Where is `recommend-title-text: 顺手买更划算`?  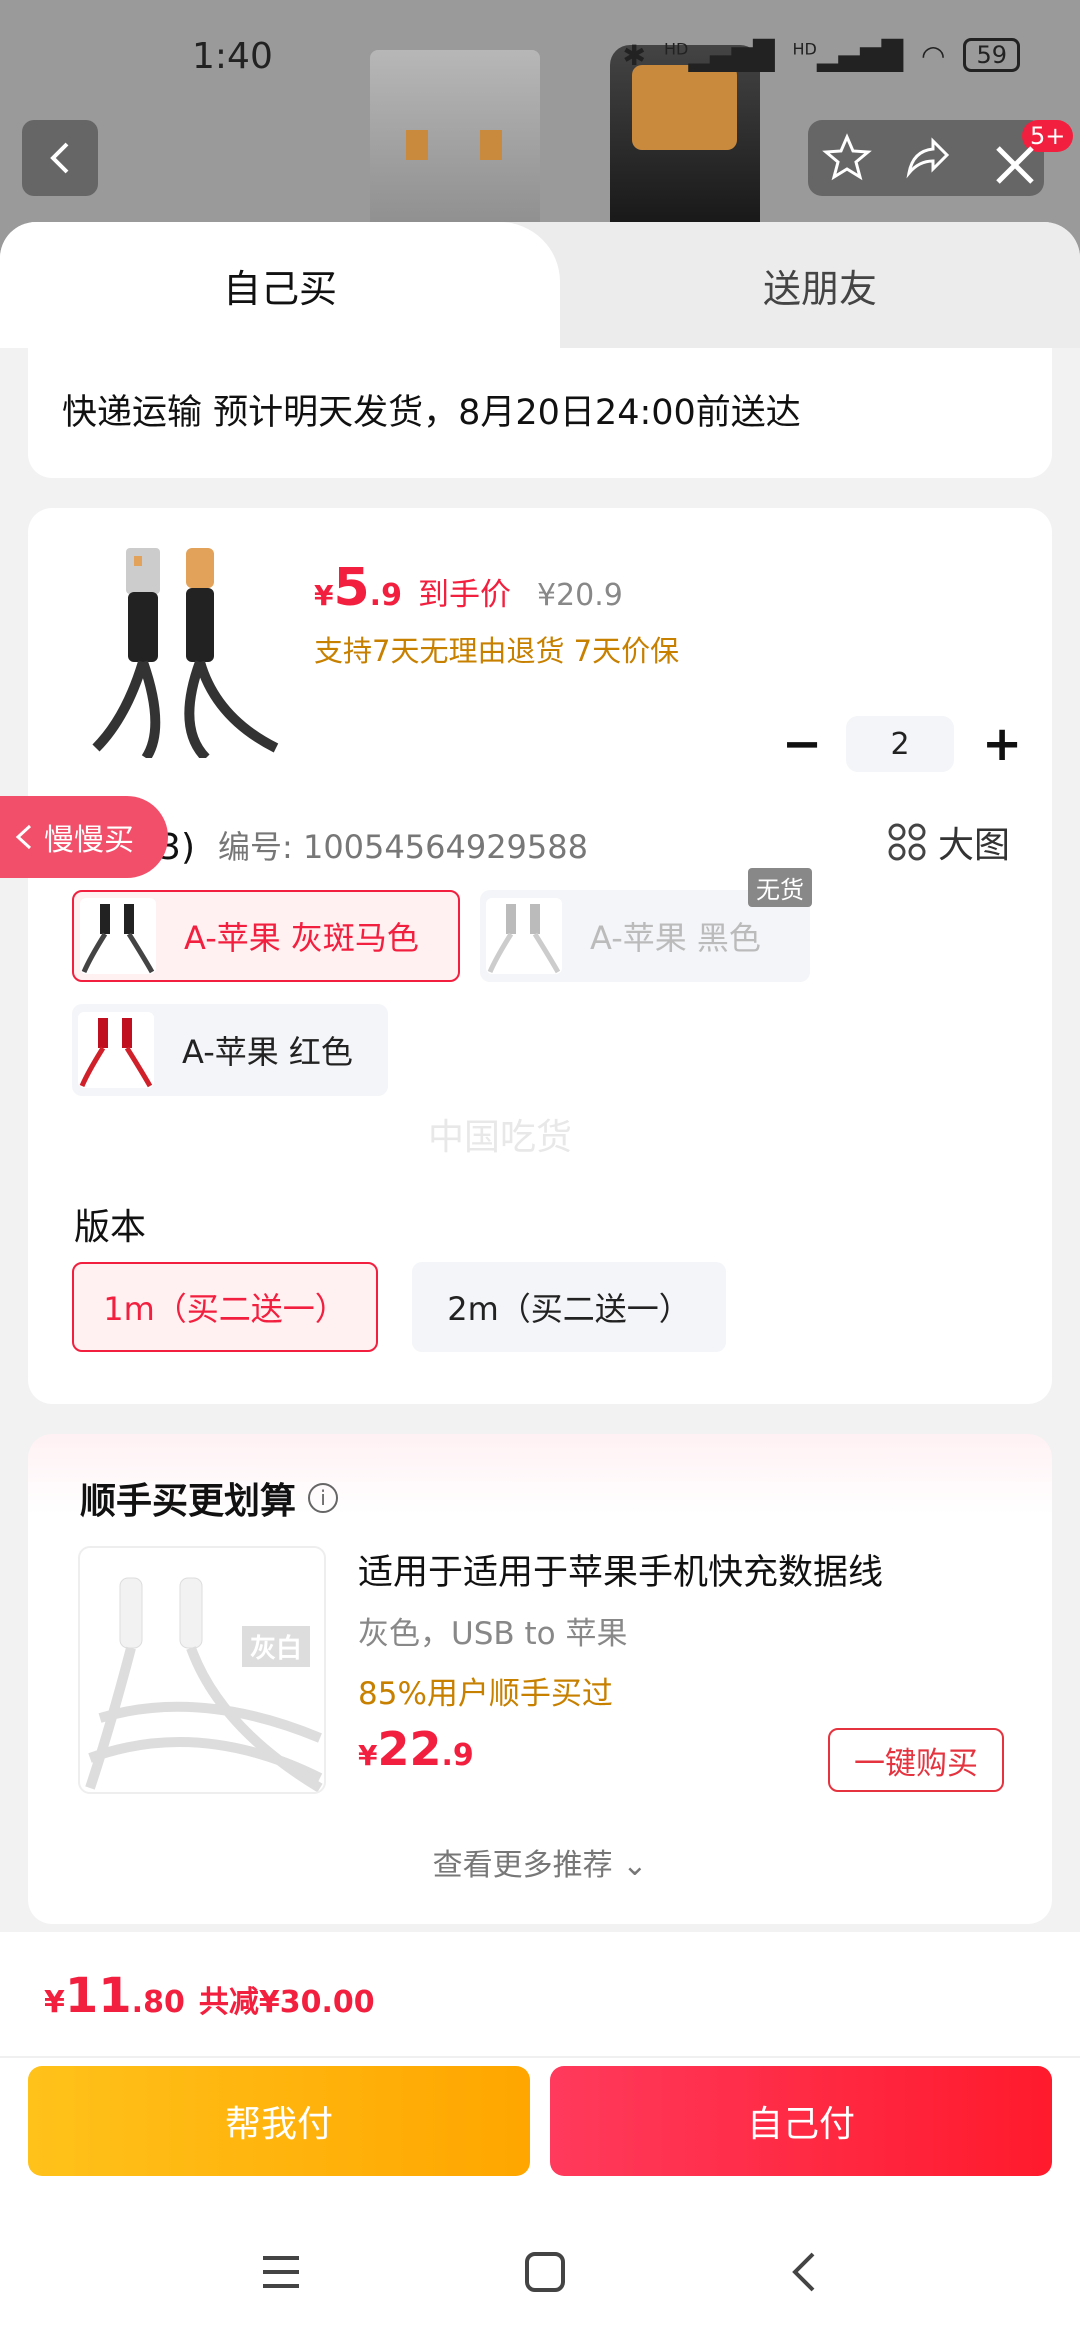
recommend-title-text: 顺手买更划算 is located at coordinates (188, 1501).